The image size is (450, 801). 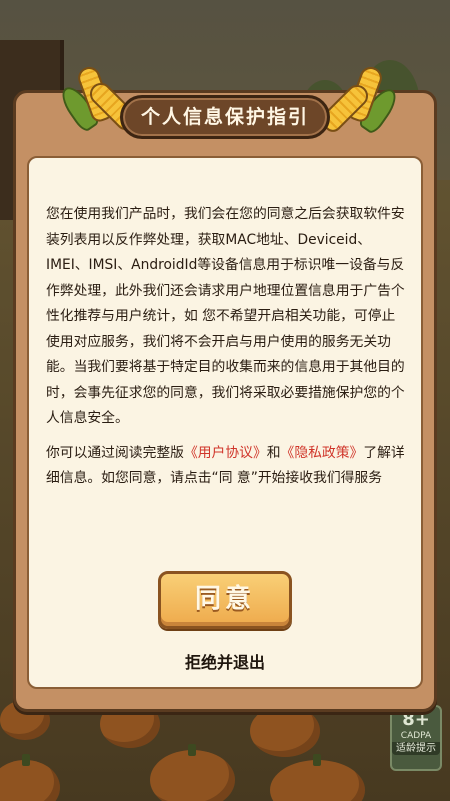 I want to click on agree-button: 同意, so click(x=225, y=600).